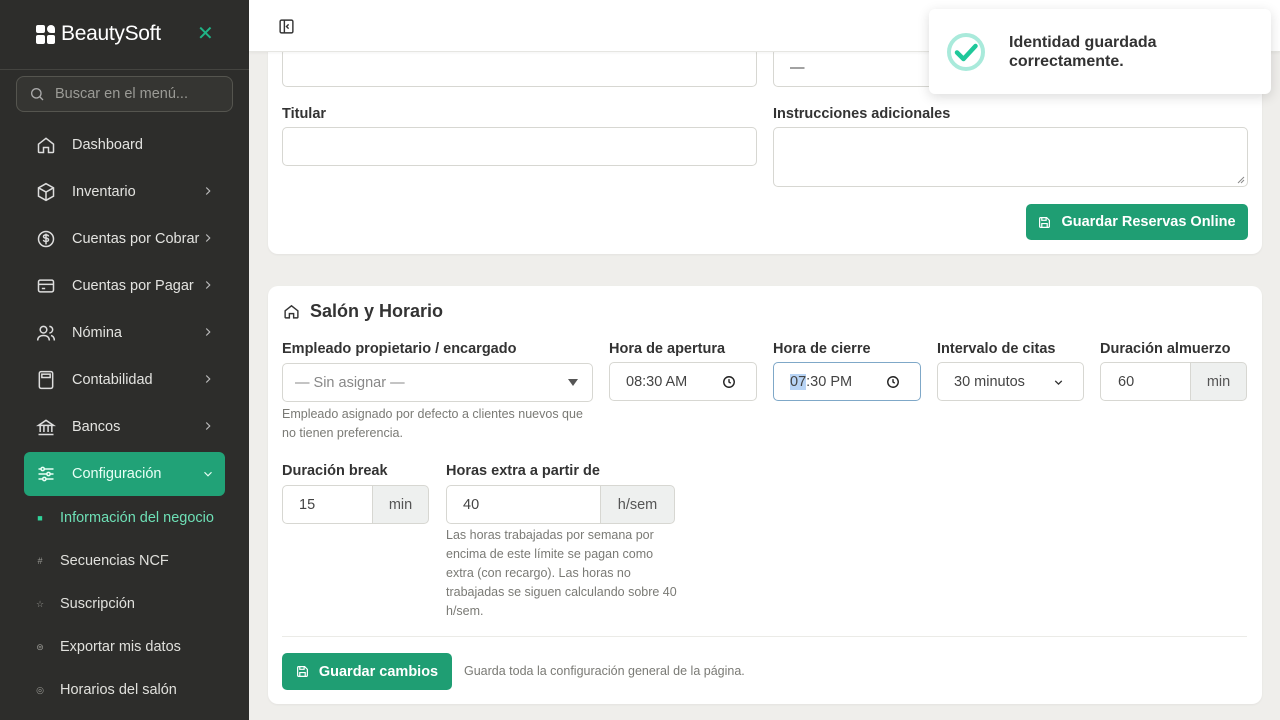 The height and width of the screenshot is (720, 1280). What do you see at coordinates (523, 471) in the screenshot?
I see `overtime-label: Horas extra a partir de` at bounding box center [523, 471].